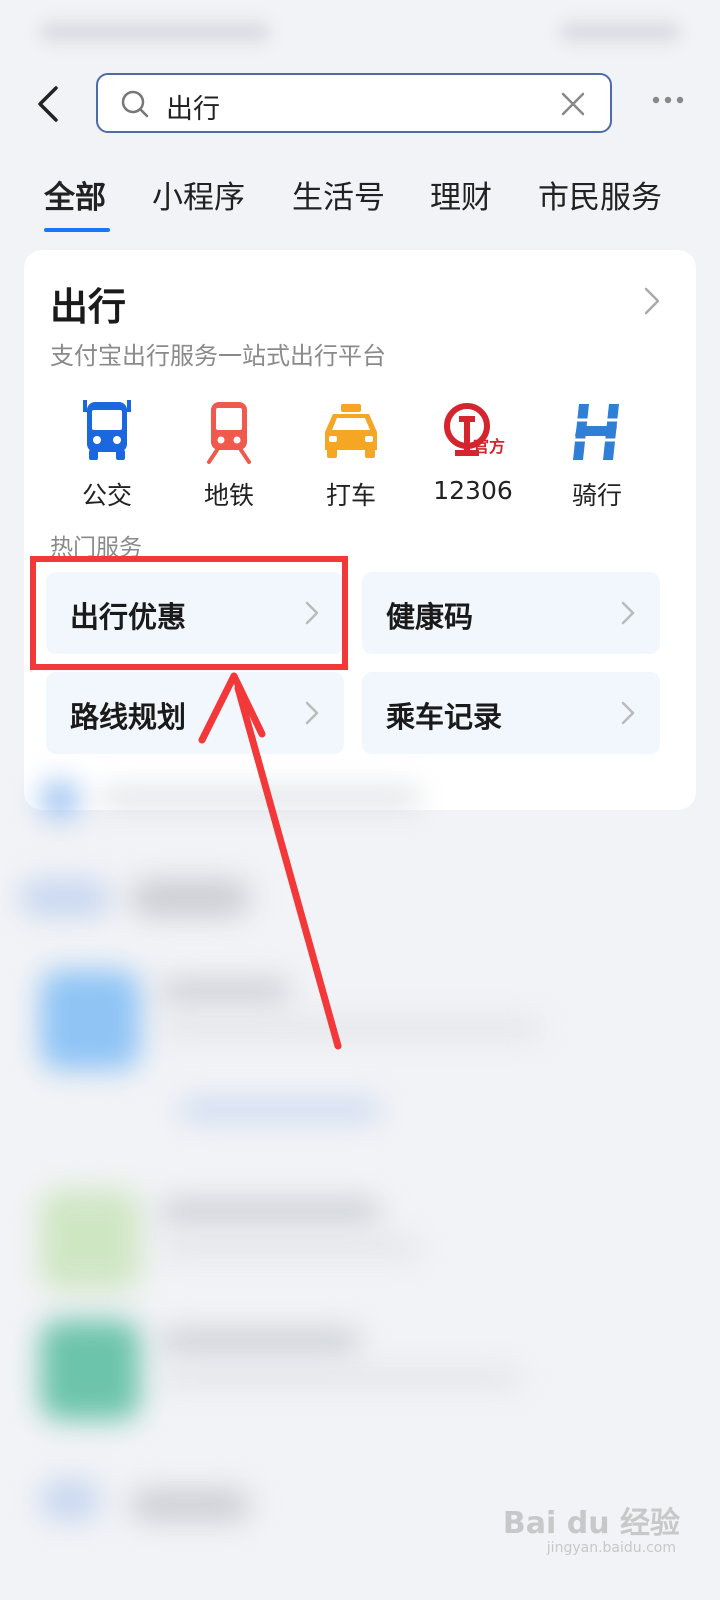  Describe the element at coordinates (596, 495) in the screenshot. I see `service-label: 骑行` at that location.